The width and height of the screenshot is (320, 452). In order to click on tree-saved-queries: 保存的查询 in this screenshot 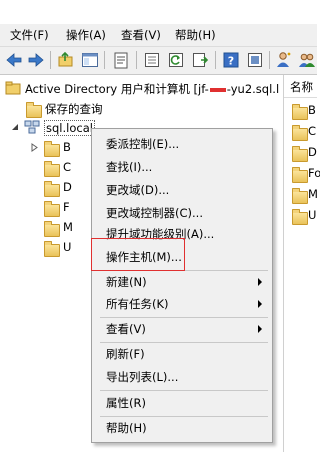, I will do `click(74, 109)`.